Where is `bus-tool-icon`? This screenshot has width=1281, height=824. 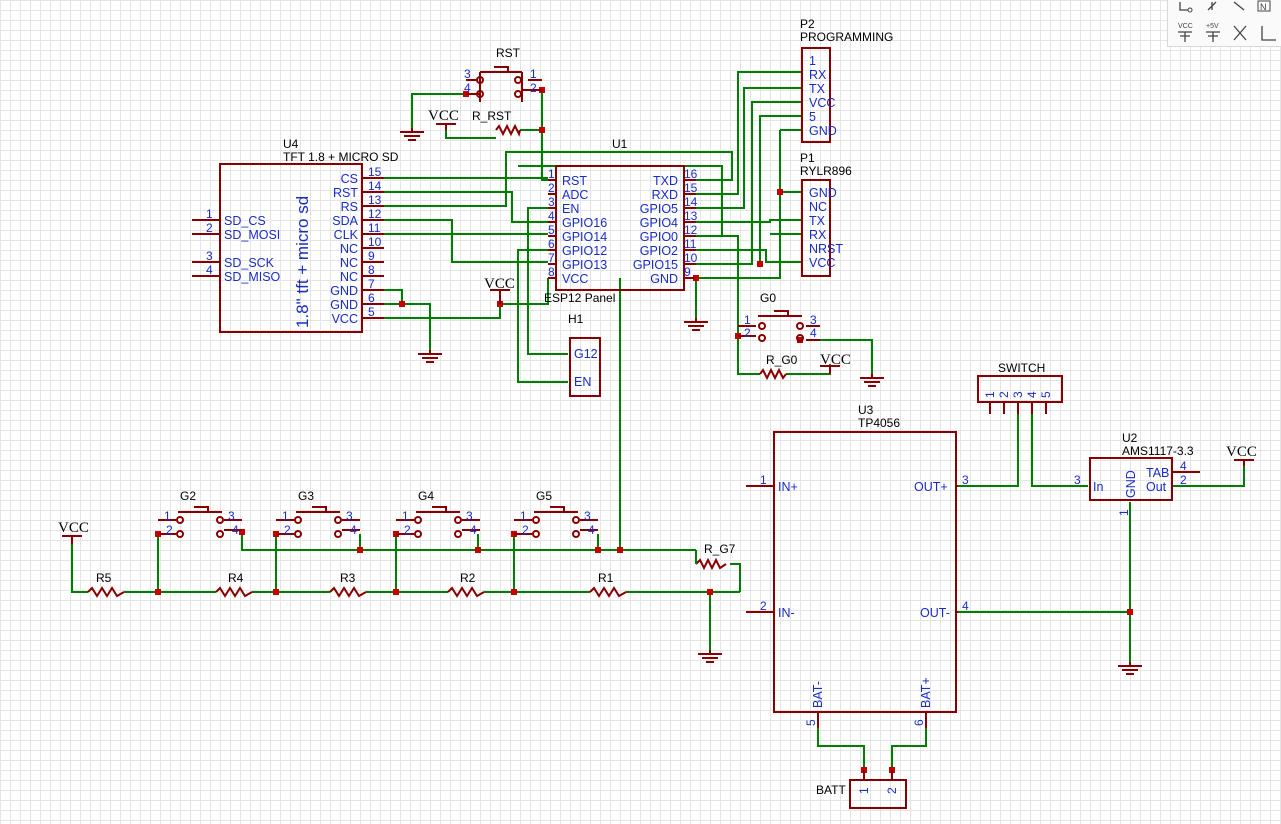
bus-tool-icon is located at coordinates (1212, 6).